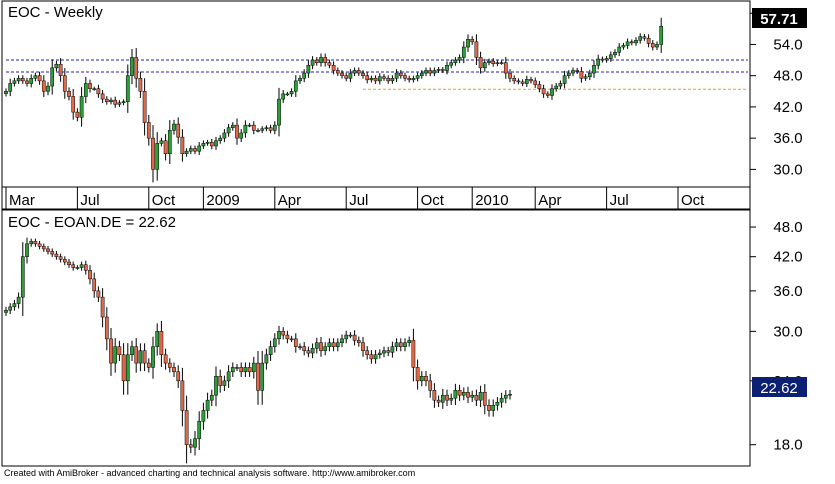  Describe the element at coordinates (89, 200) in the screenshot. I see `date-axis-label: Jul` at that location.